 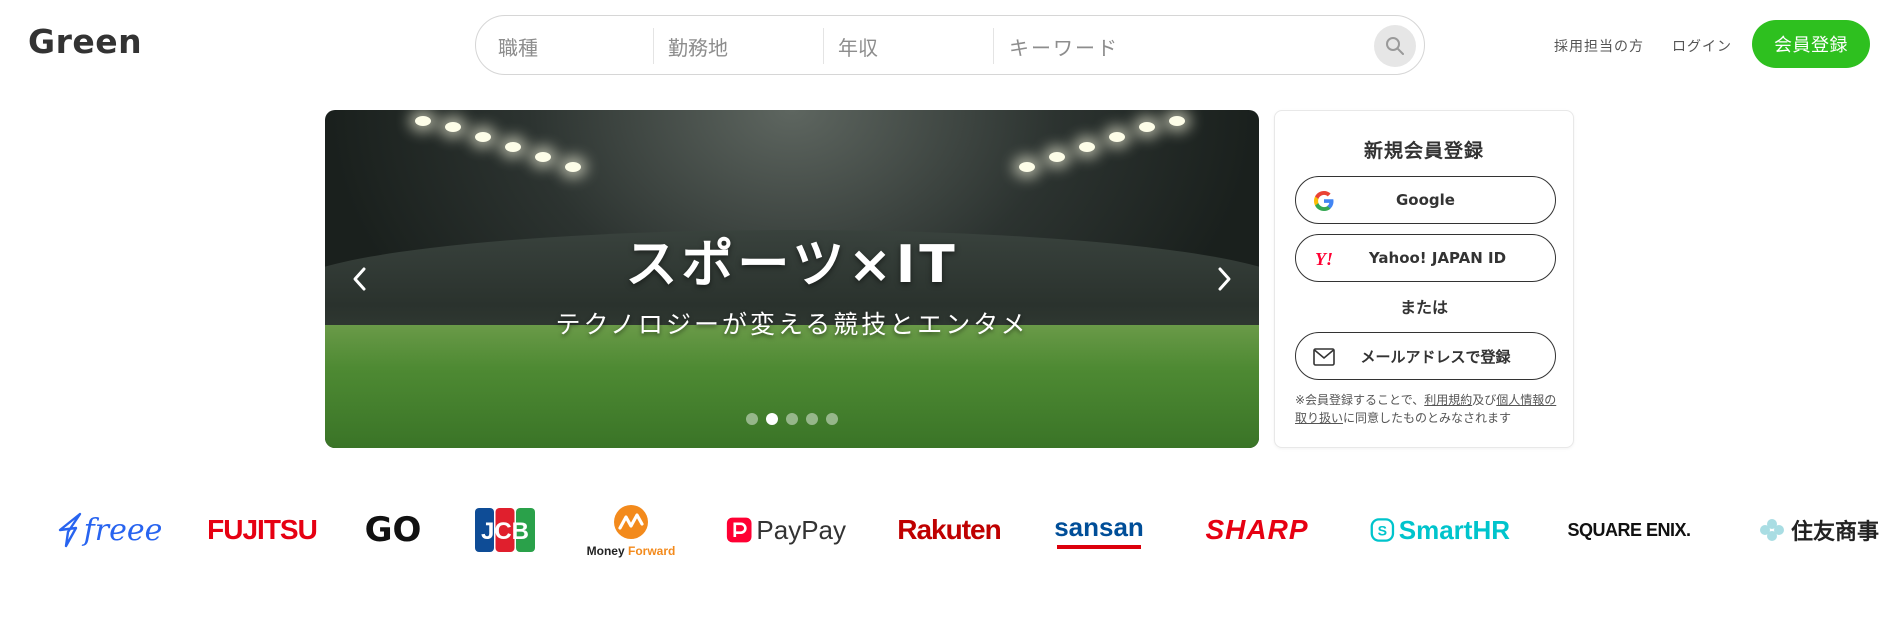 I want to click on register-button-label: 会員登録, so click(x=1811, y=45).